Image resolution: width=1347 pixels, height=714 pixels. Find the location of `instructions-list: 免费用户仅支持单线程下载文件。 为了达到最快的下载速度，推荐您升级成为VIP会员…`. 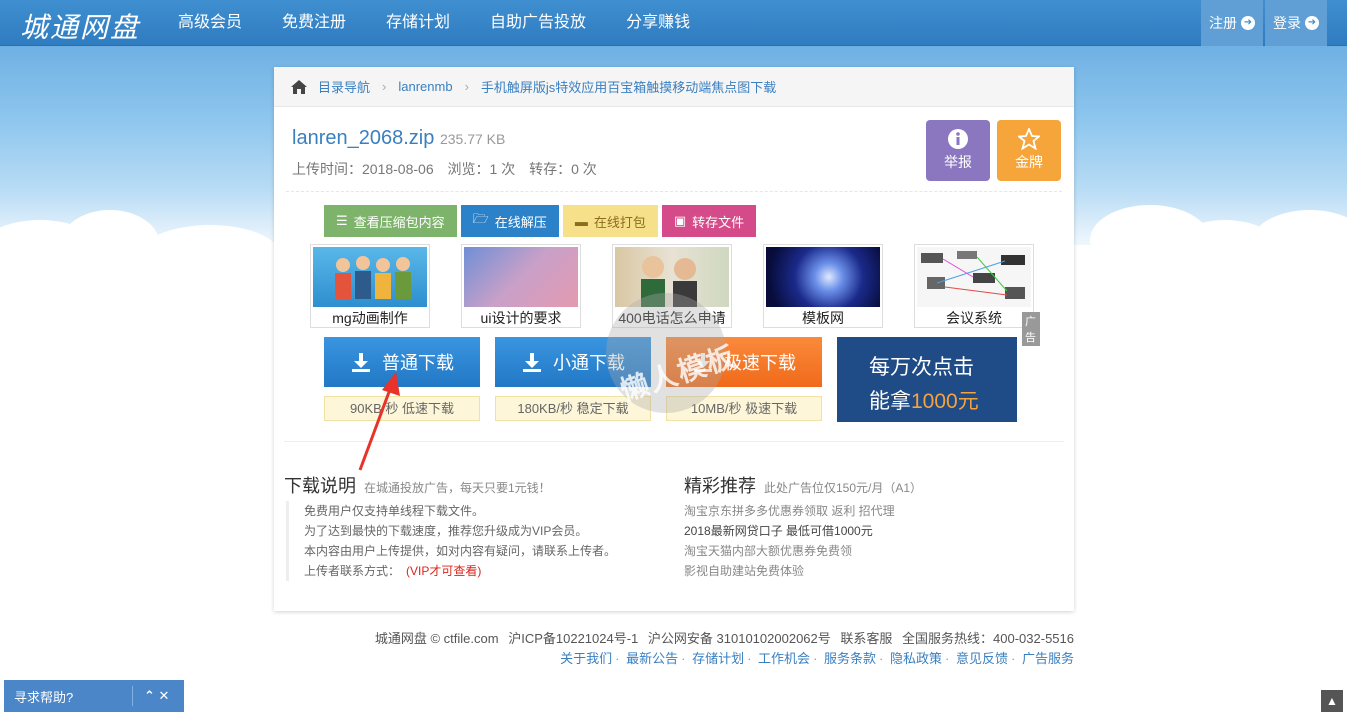

instructions-list: 免费用户仅支持单线程下载文件。 为了达到最快的下载速度，推荐您升级成为VIP会员… is located at coordinates (466, 541).